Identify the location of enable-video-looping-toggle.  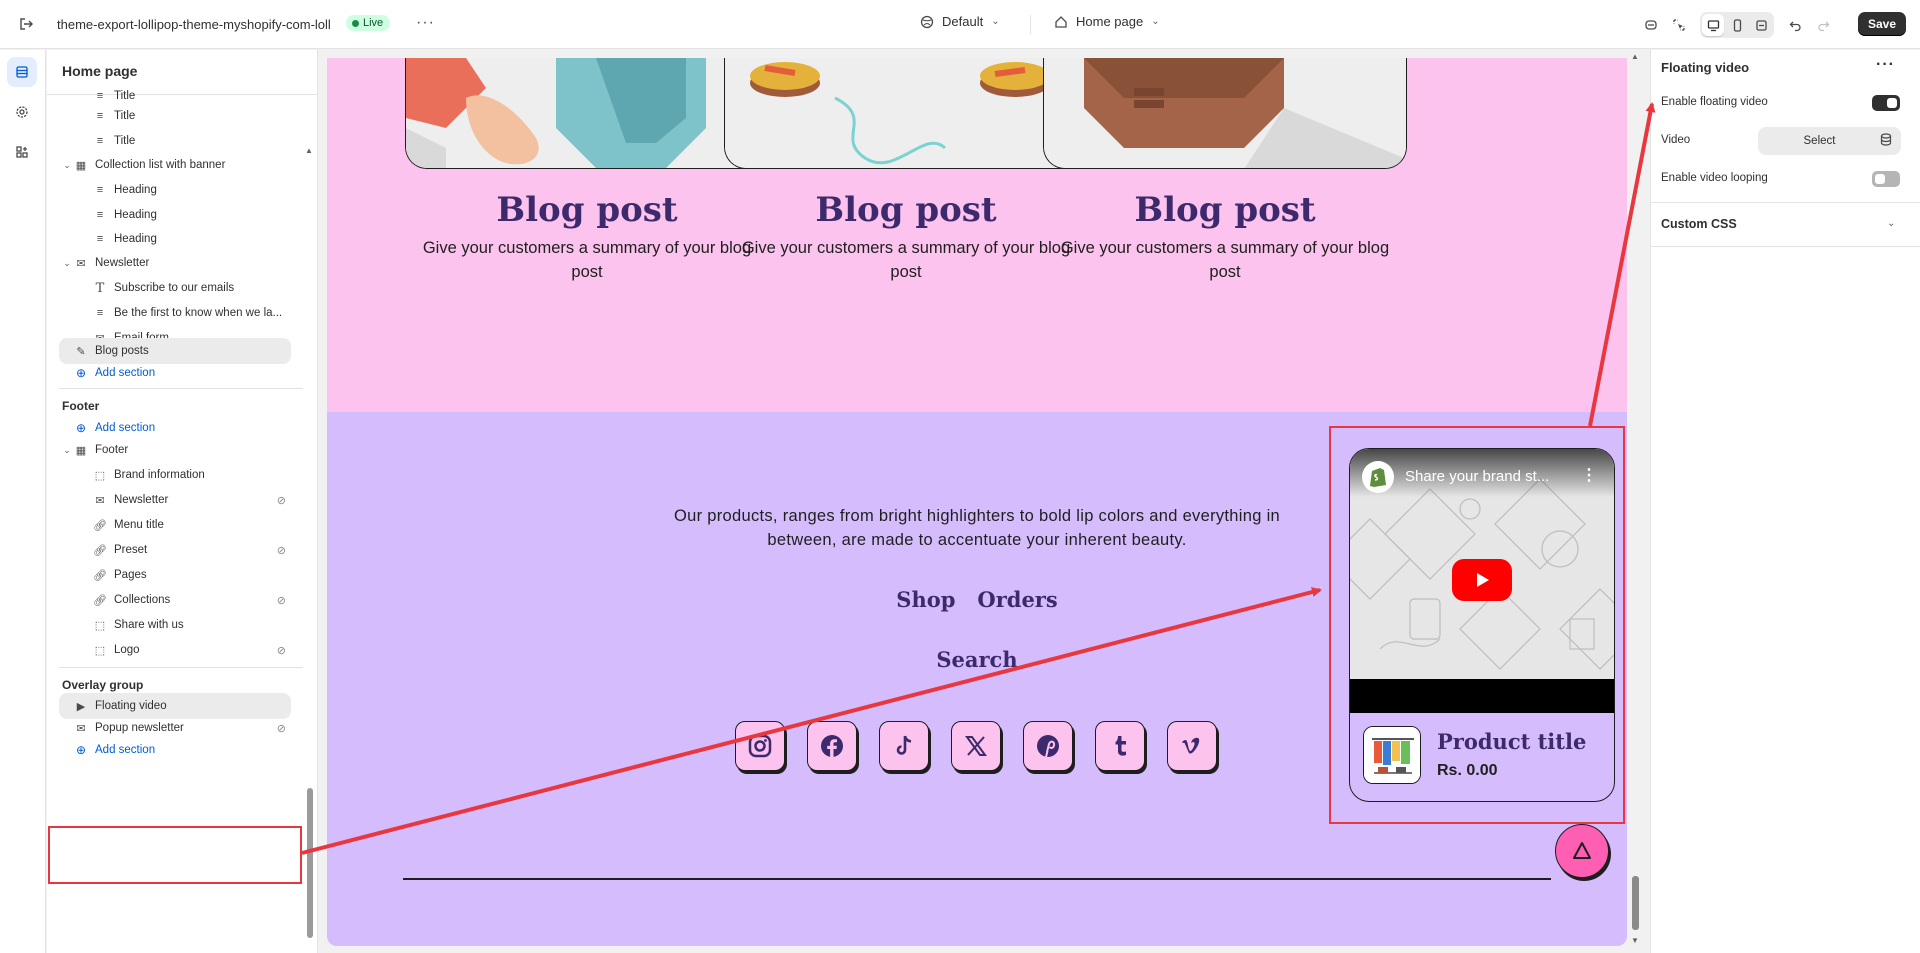
(1886, 179).